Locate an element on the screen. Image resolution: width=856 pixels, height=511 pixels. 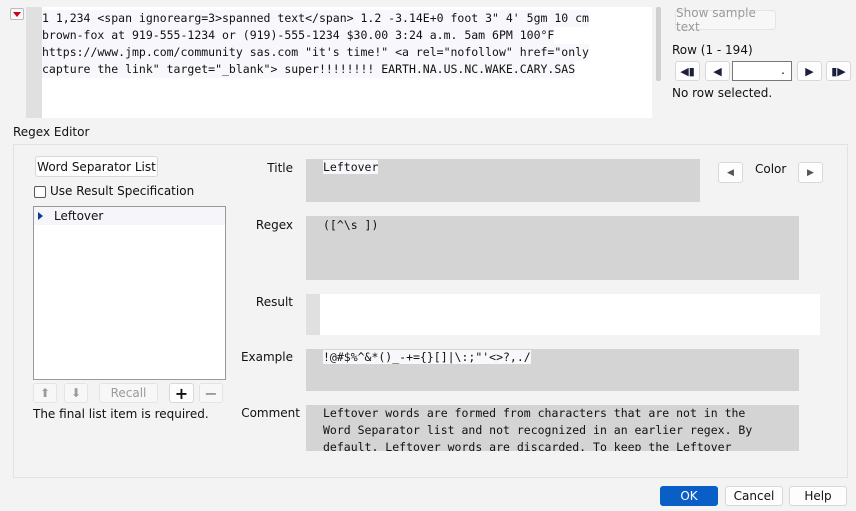
row-range-label: Row (1 - 194) is located at coordinates (712, 50).